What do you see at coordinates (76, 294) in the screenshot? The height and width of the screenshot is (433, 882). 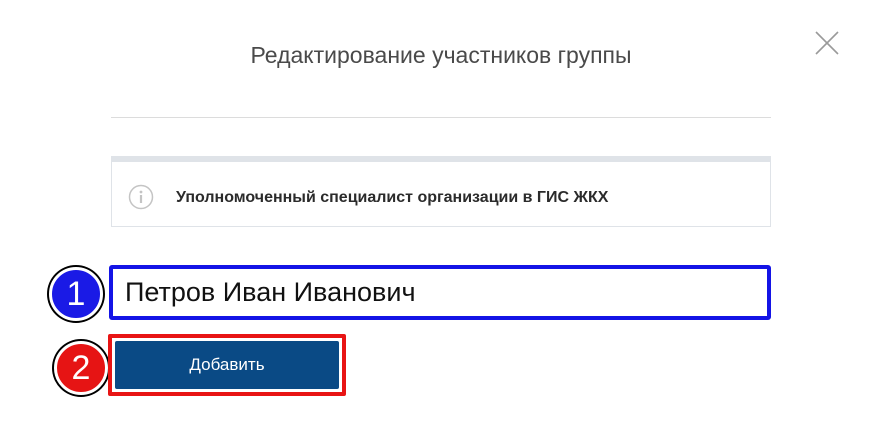 I see `annotation-badge-1: 1` at bounding box center [76, 294].